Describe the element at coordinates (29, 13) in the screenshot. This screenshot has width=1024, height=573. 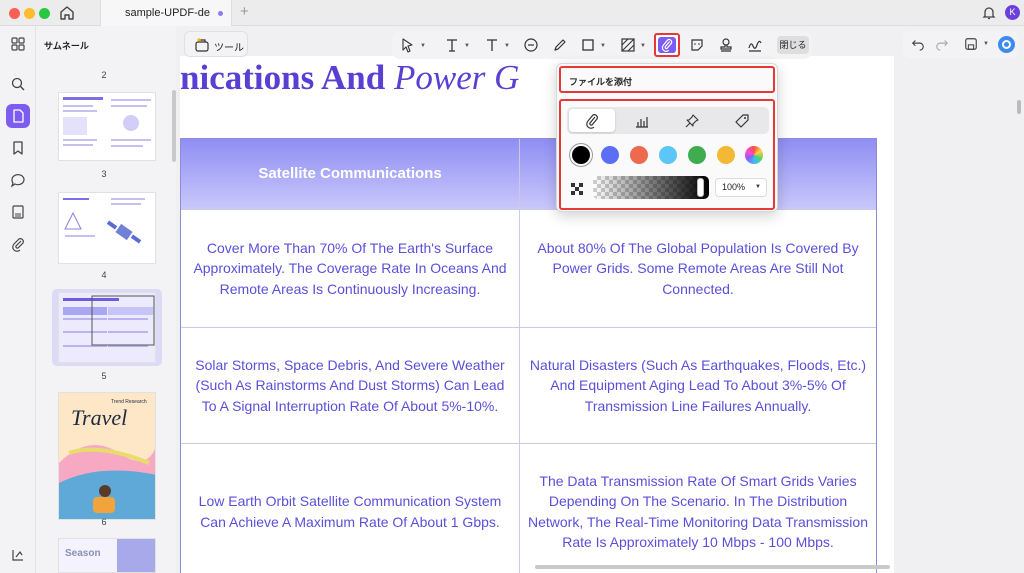
I see `minimize-window-button` at that location.